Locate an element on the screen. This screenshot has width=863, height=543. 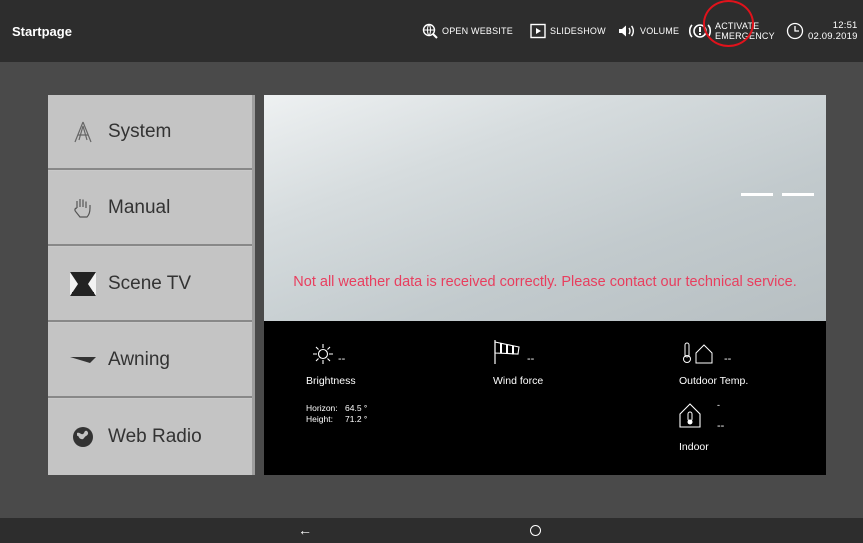
emergency-alarm-icon is located at coordinates (700, 31).